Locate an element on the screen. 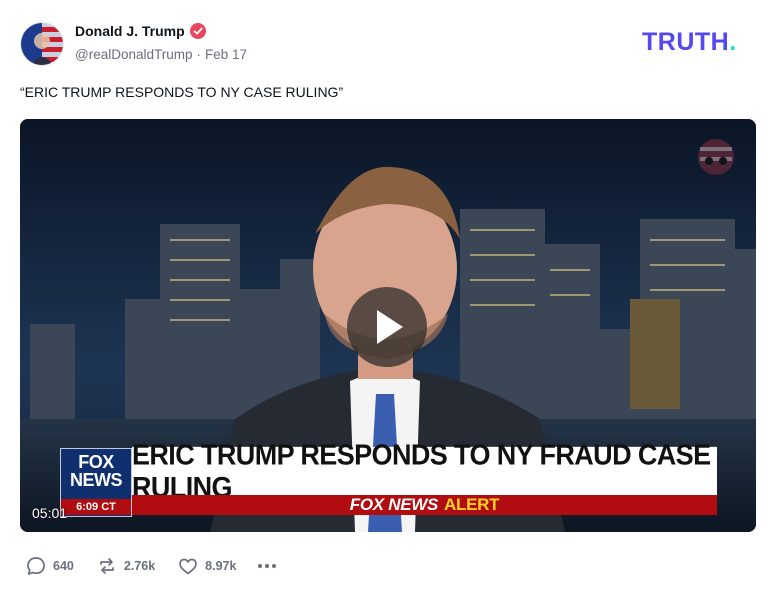  alert-prefix: FOX NEWS is located at coordinates (394, 504).